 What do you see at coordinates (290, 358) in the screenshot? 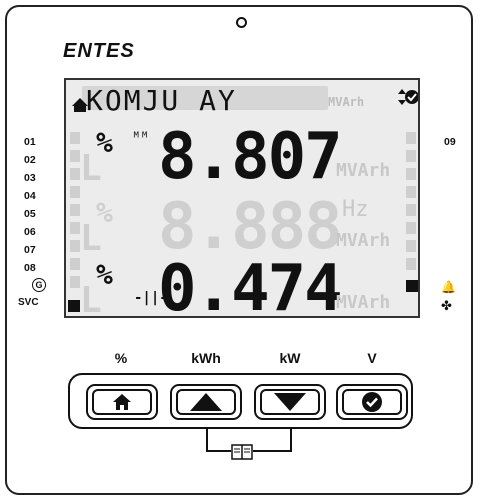
I see `button-label-kw: kW` at bounding box center [290, 358].